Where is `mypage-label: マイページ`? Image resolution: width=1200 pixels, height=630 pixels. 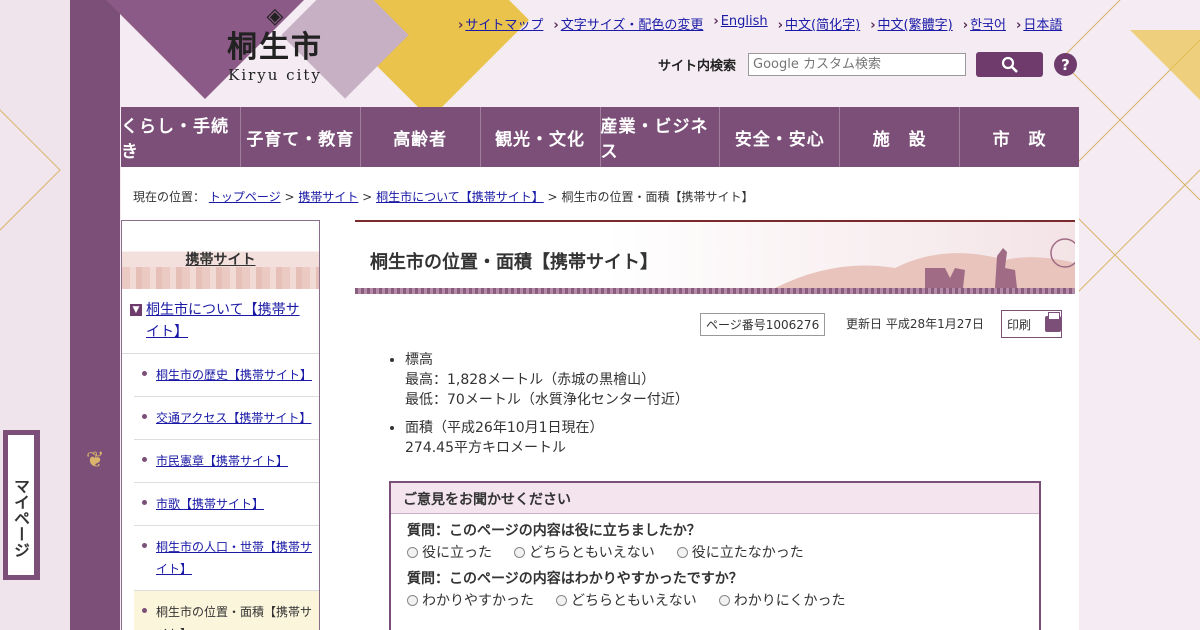 mypage-label: マイページ is located at coordinates (21, 505).